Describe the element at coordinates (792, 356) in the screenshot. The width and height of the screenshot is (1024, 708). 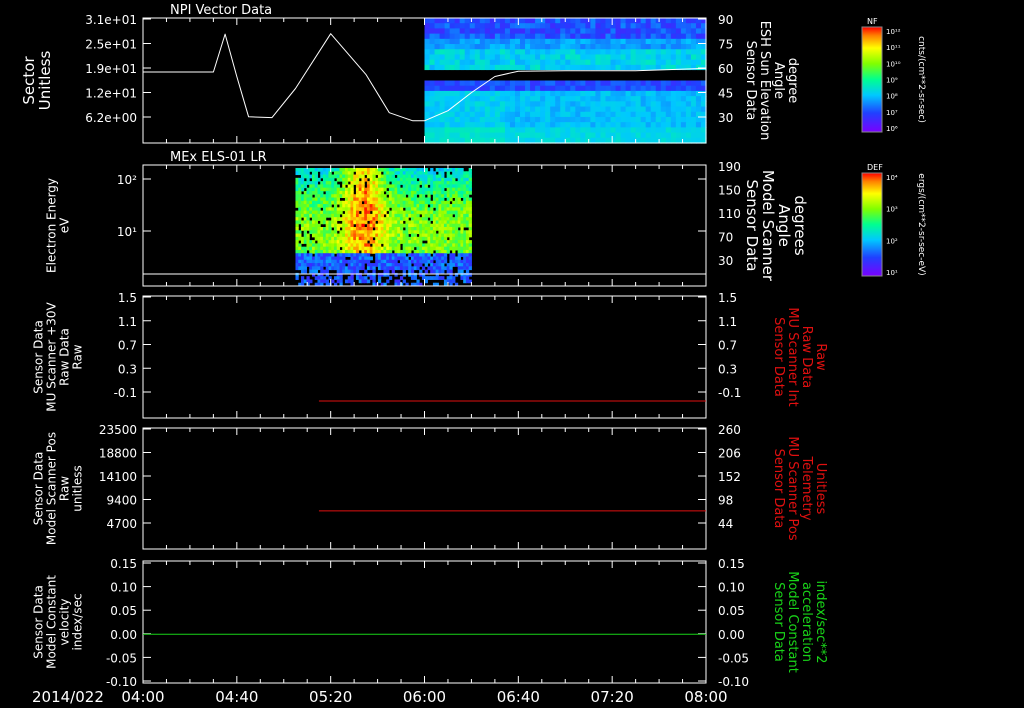
I see `right-y-label-line: MU Scanner Int` at that location.